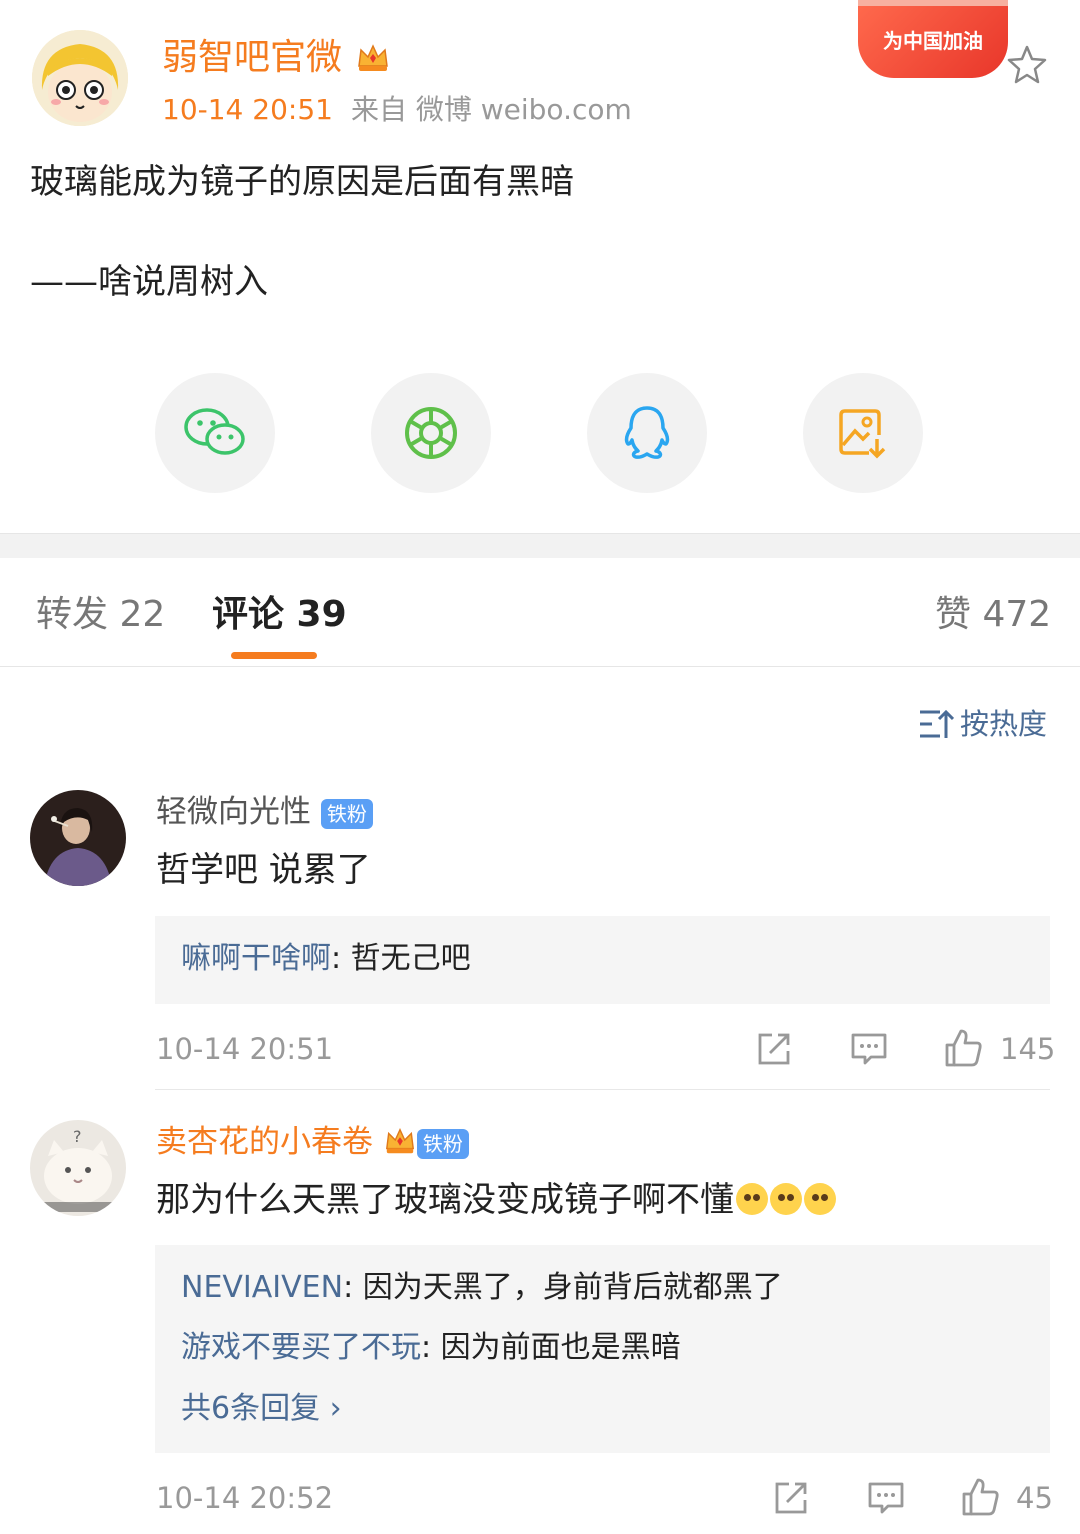  What do you see at coordinates (78, 838) in the screenshot?
I see `comment-avatar` at bounding box center [78, 838].